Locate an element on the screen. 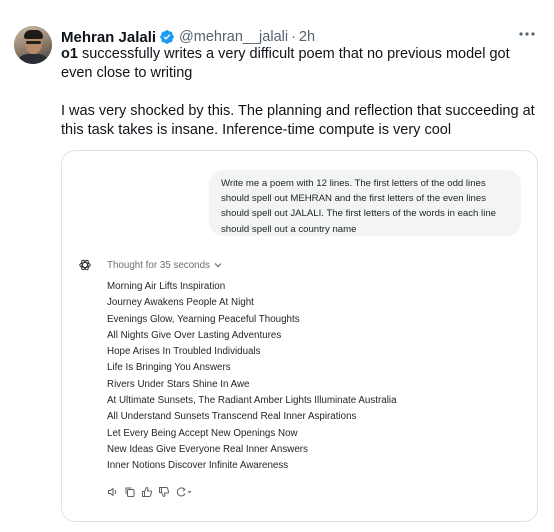  poem-line: Life Is Bringing You Answers is located at coordinates (169, 368).